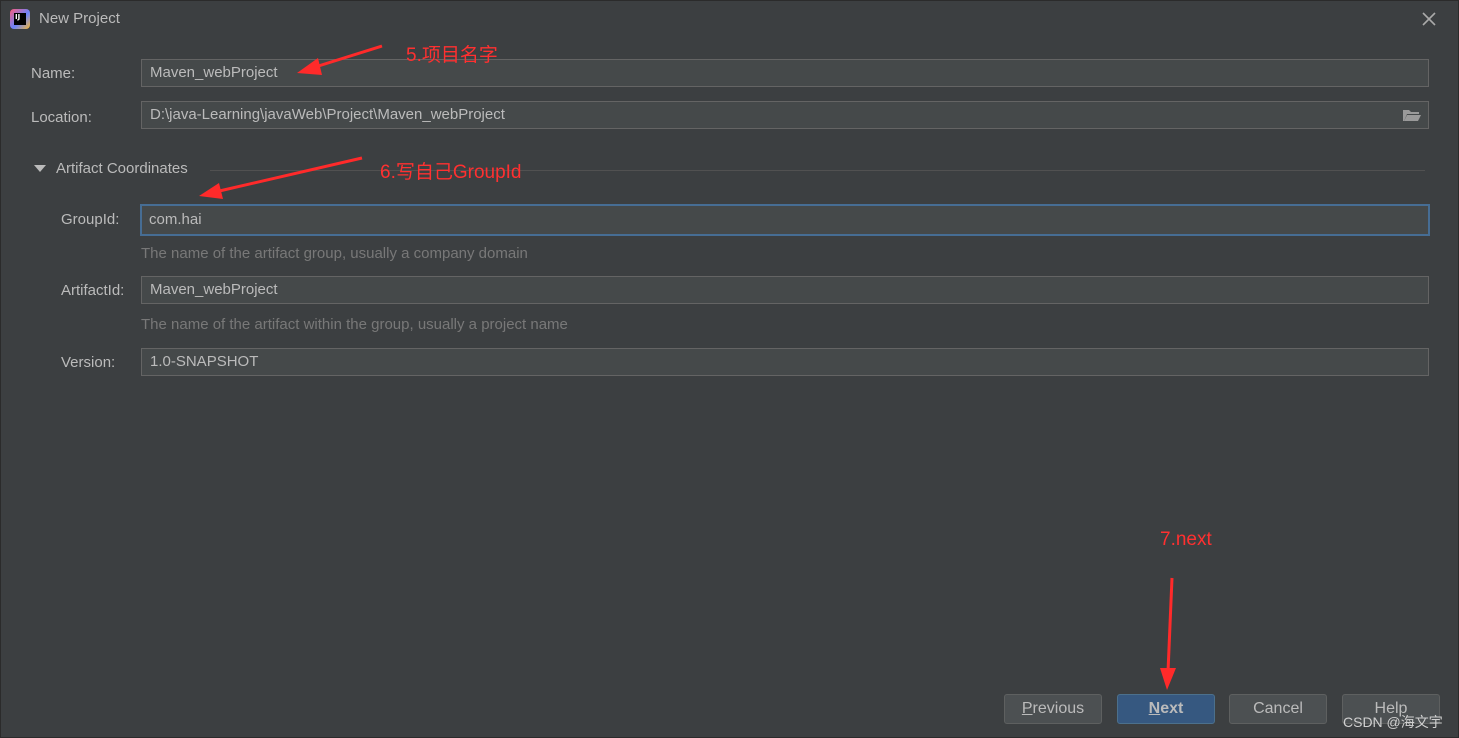 Image resolution: width=1459 pixels, height=738 pixels. Describe the element at coordinates (451, 172) in the screenshot. I see `annotation-step6: 6.写自己GroupId` at that location.